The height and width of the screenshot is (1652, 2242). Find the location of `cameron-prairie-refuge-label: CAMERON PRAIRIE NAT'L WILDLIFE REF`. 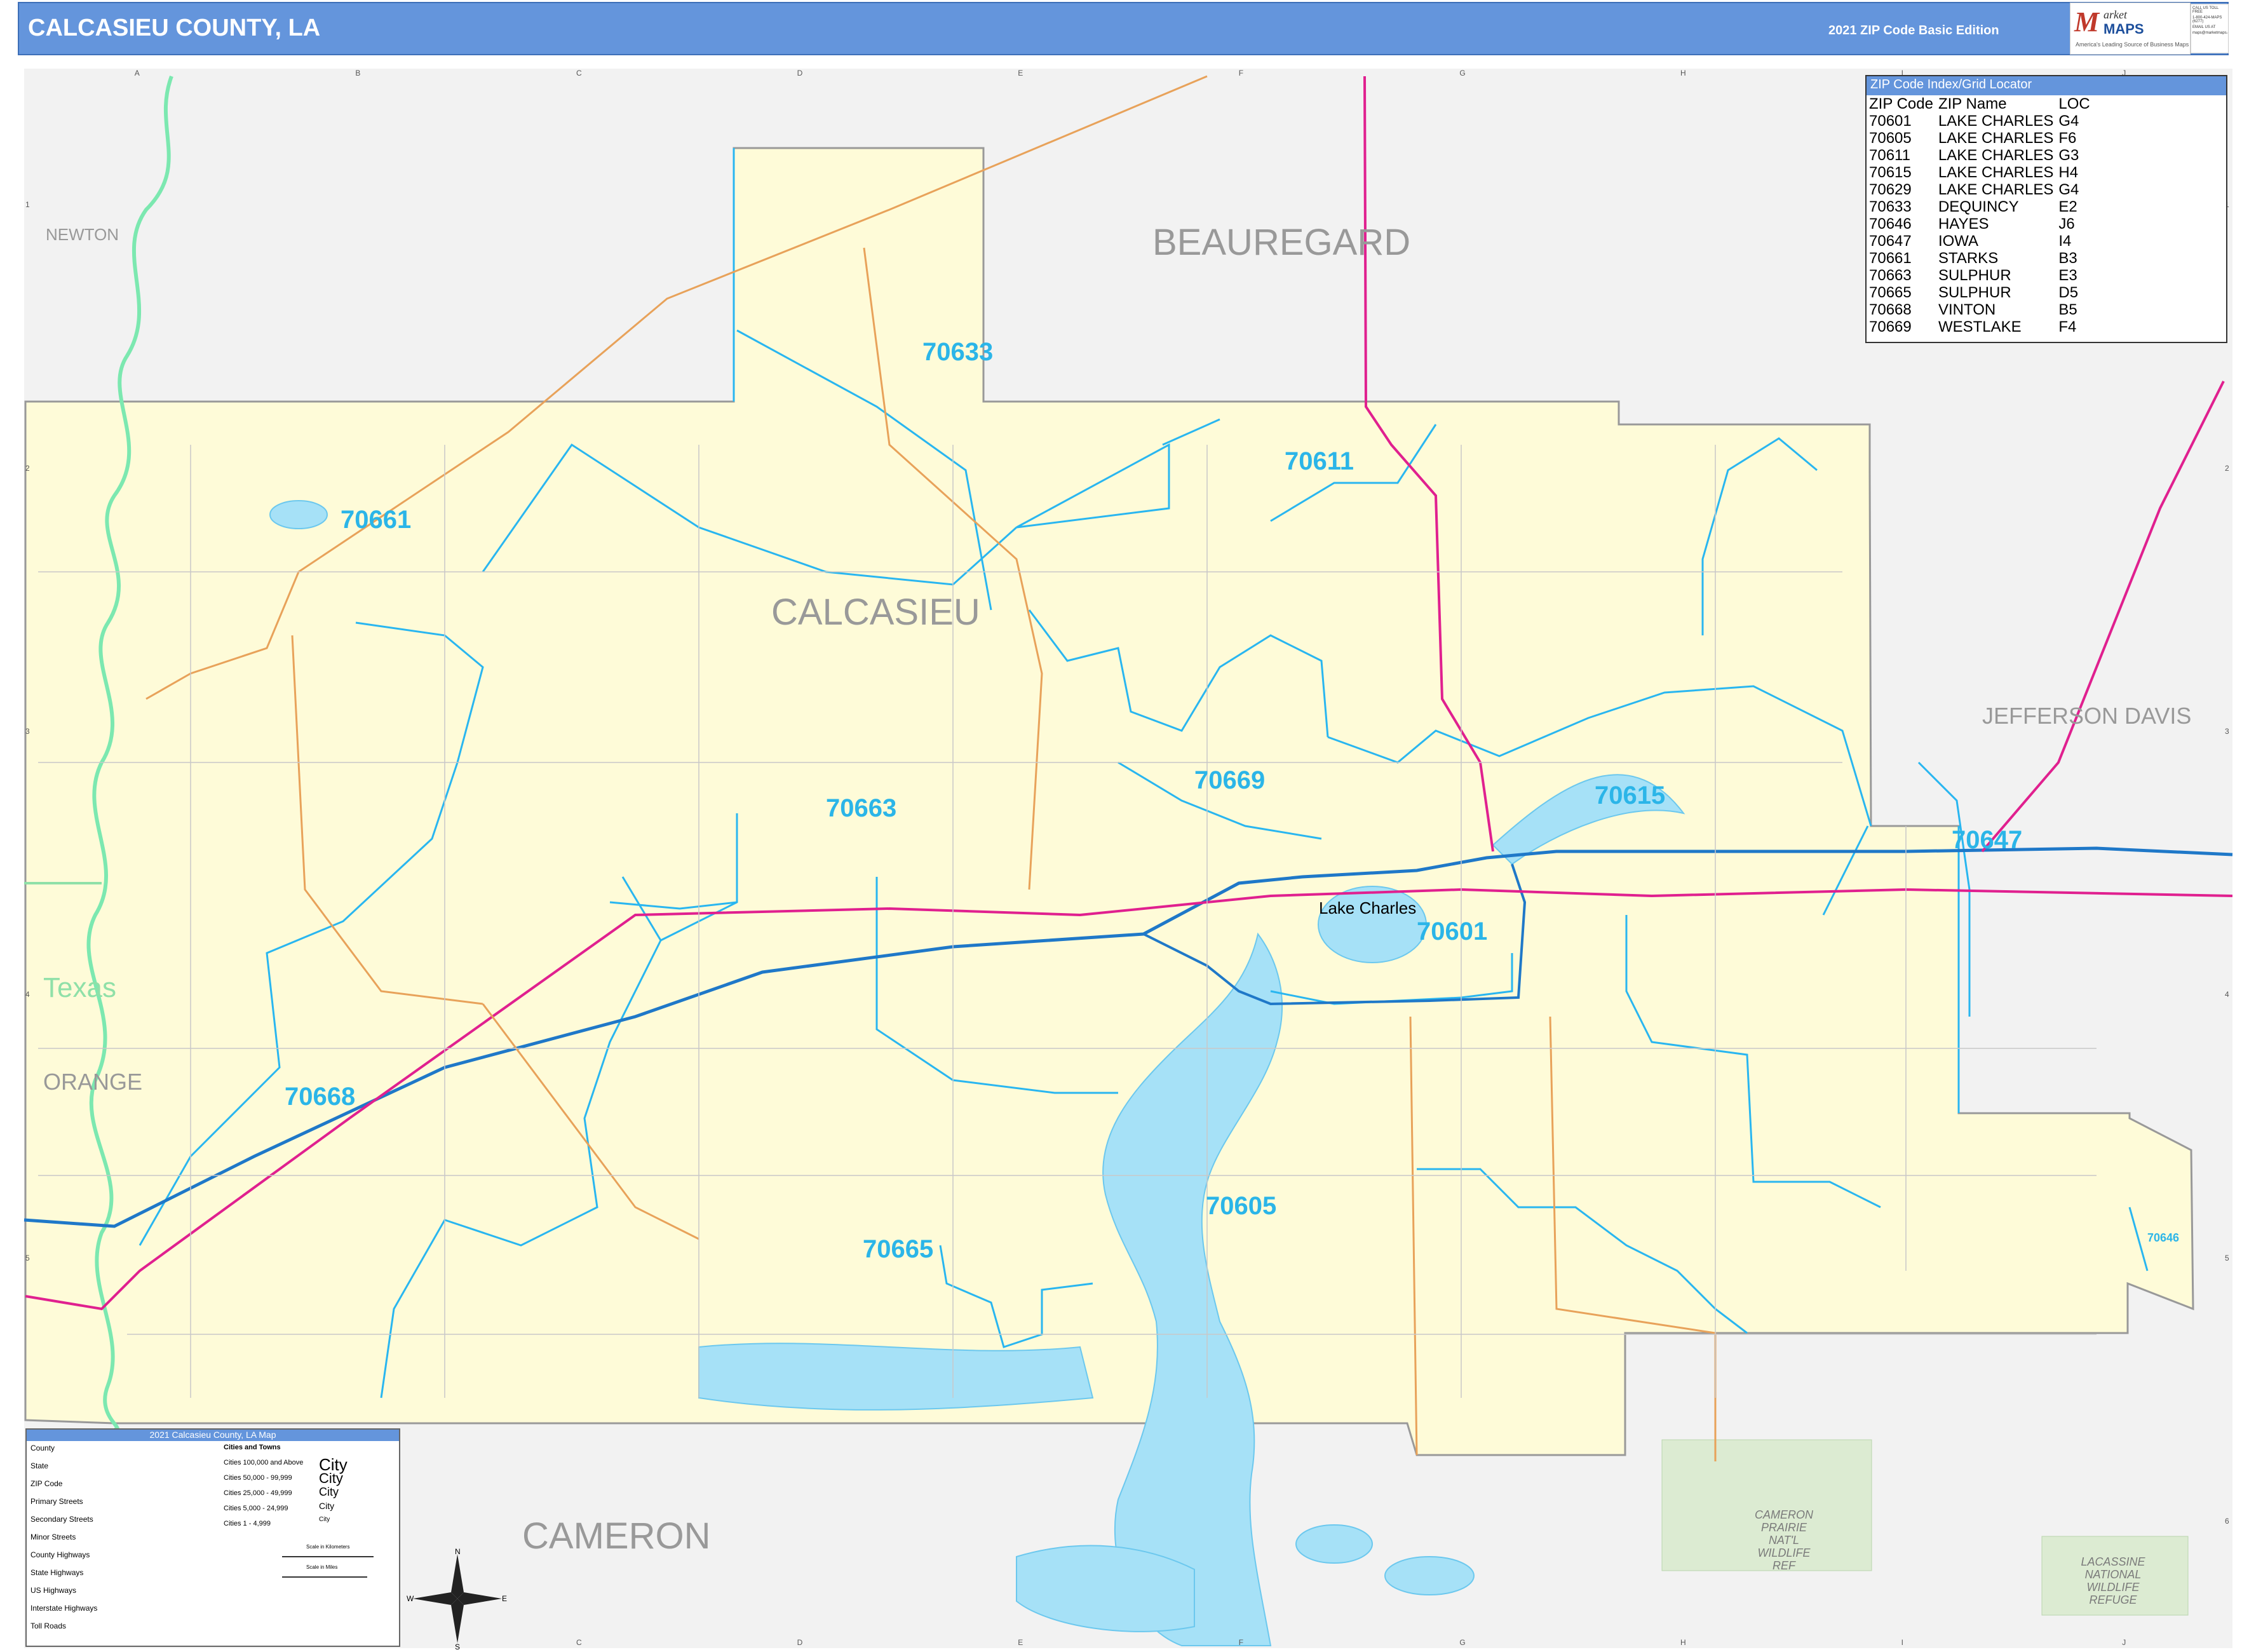

cameron-prairie-refuge-label: CAMERON PRAIRIE NAT'L WILDLIFE REF is located at coordinates (1783, 1540).